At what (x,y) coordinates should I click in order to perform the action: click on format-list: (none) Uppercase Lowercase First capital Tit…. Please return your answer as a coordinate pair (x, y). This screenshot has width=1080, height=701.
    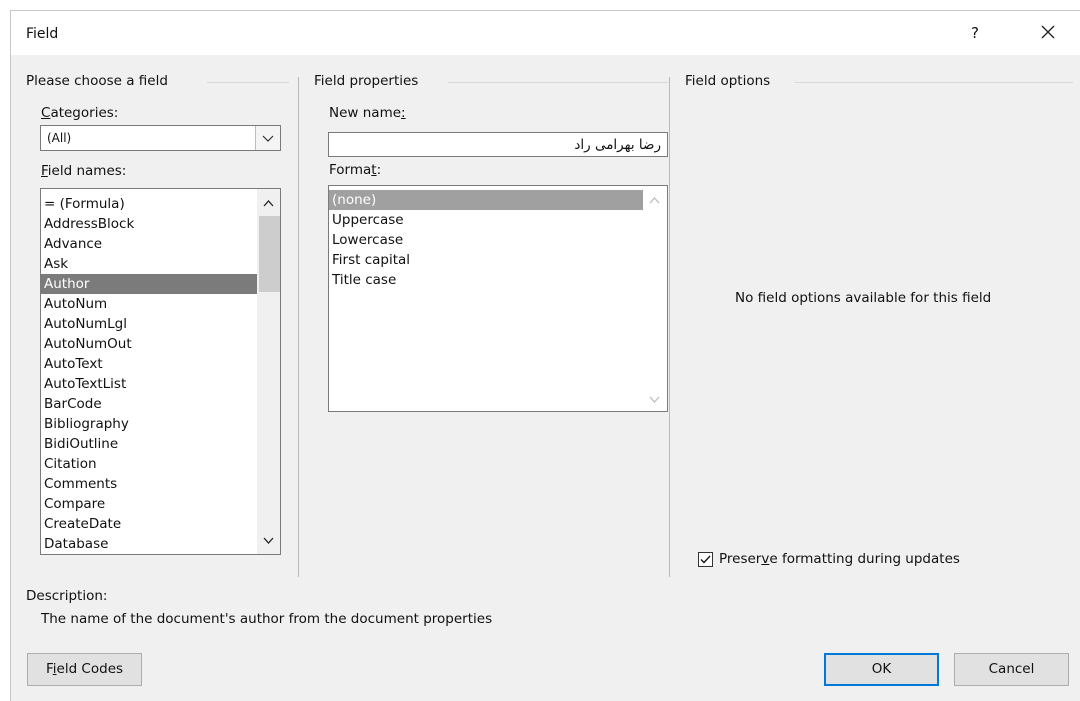
    Looking at the image, I should click on (498, 298).